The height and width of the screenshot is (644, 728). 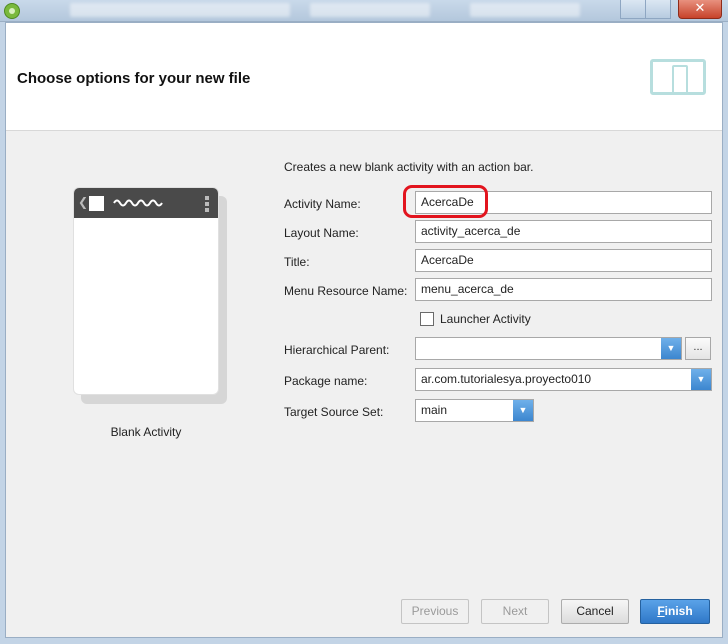 I want to click on annotation-highlight, so click(x=445, y=201).